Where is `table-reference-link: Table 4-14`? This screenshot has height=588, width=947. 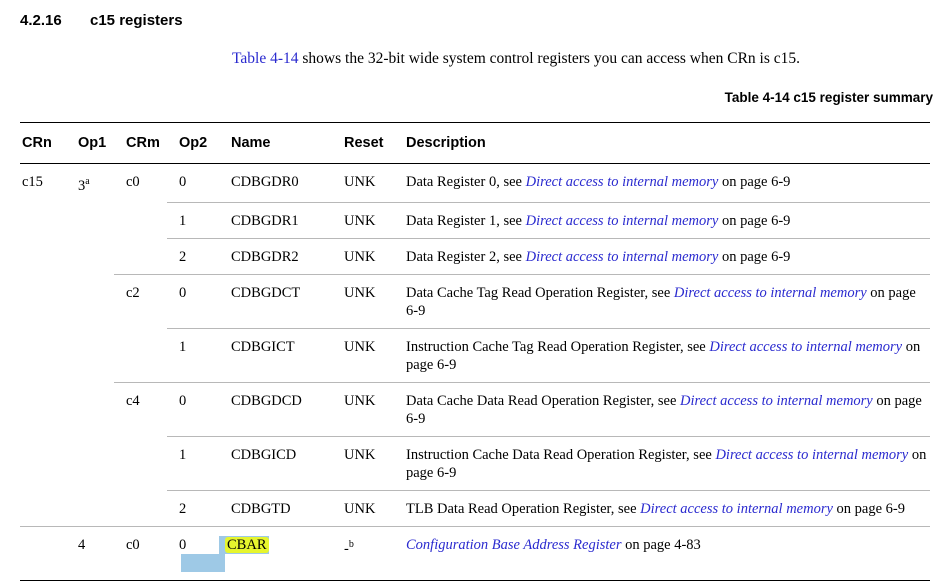
table-reference-link: Table 4-14 is located at coordinates (265, 58).